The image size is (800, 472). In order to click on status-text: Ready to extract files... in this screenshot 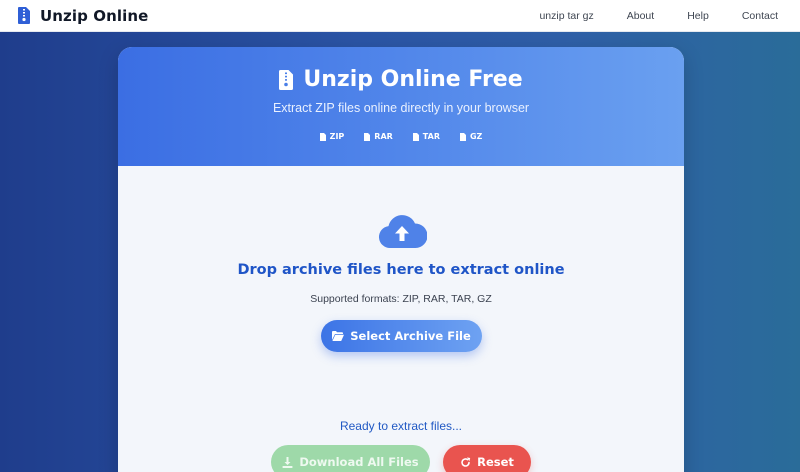, I will do `click(401, 426)`.